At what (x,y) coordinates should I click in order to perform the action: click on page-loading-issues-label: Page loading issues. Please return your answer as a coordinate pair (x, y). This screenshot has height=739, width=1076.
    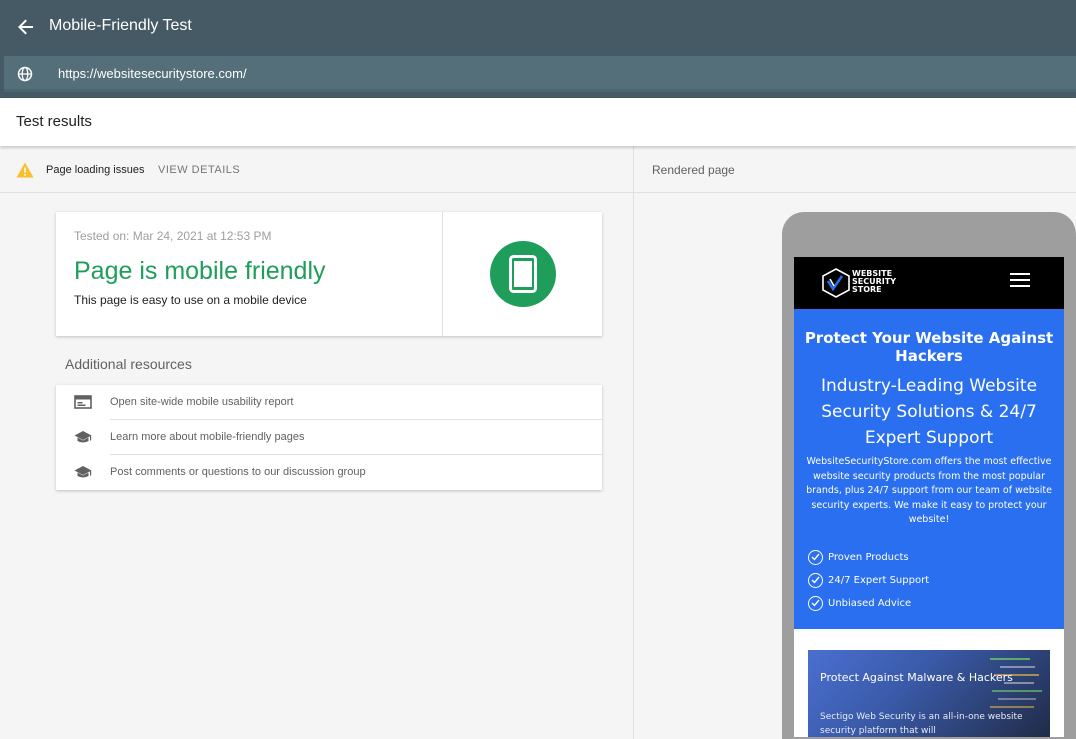
    Looking at the image, I should click on (95, 170).